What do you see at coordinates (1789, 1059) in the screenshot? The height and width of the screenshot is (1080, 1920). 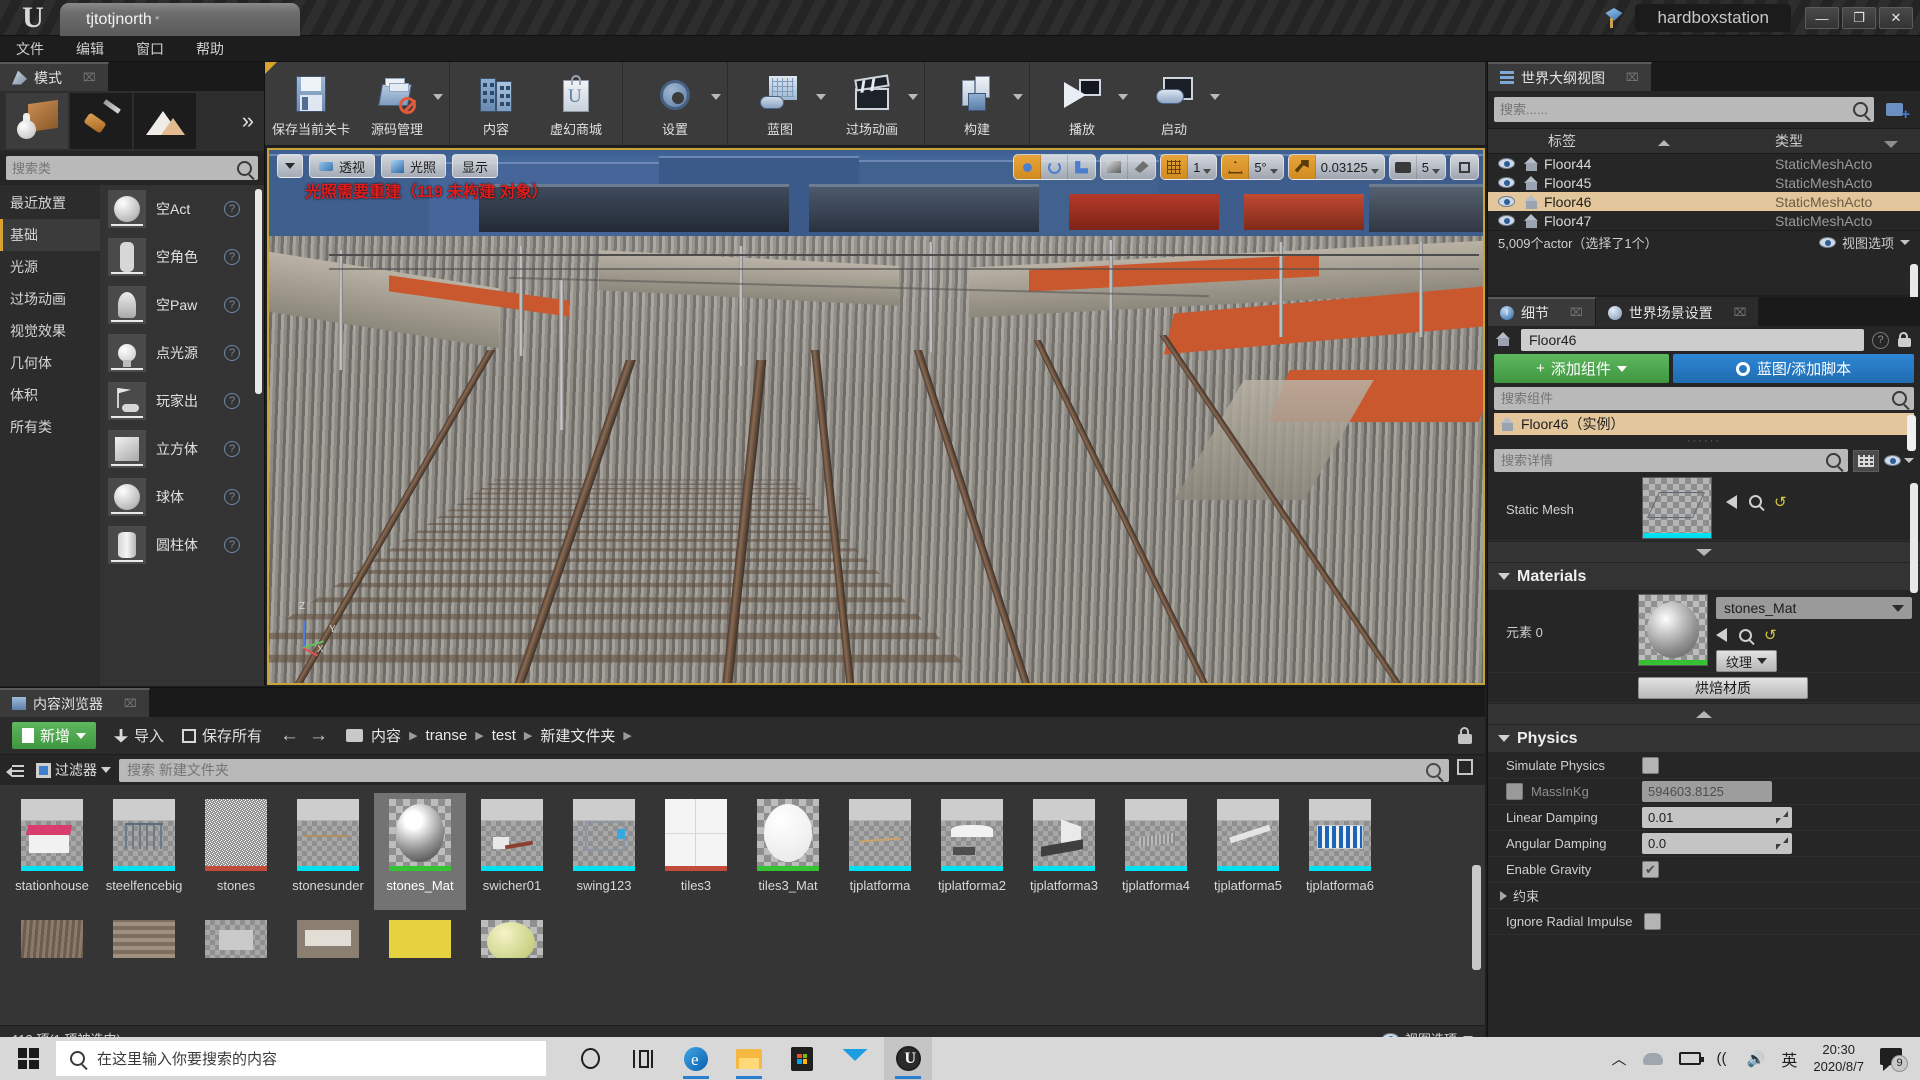 I see `ime-indicator: 英` at bounding box center [1789, 1059].